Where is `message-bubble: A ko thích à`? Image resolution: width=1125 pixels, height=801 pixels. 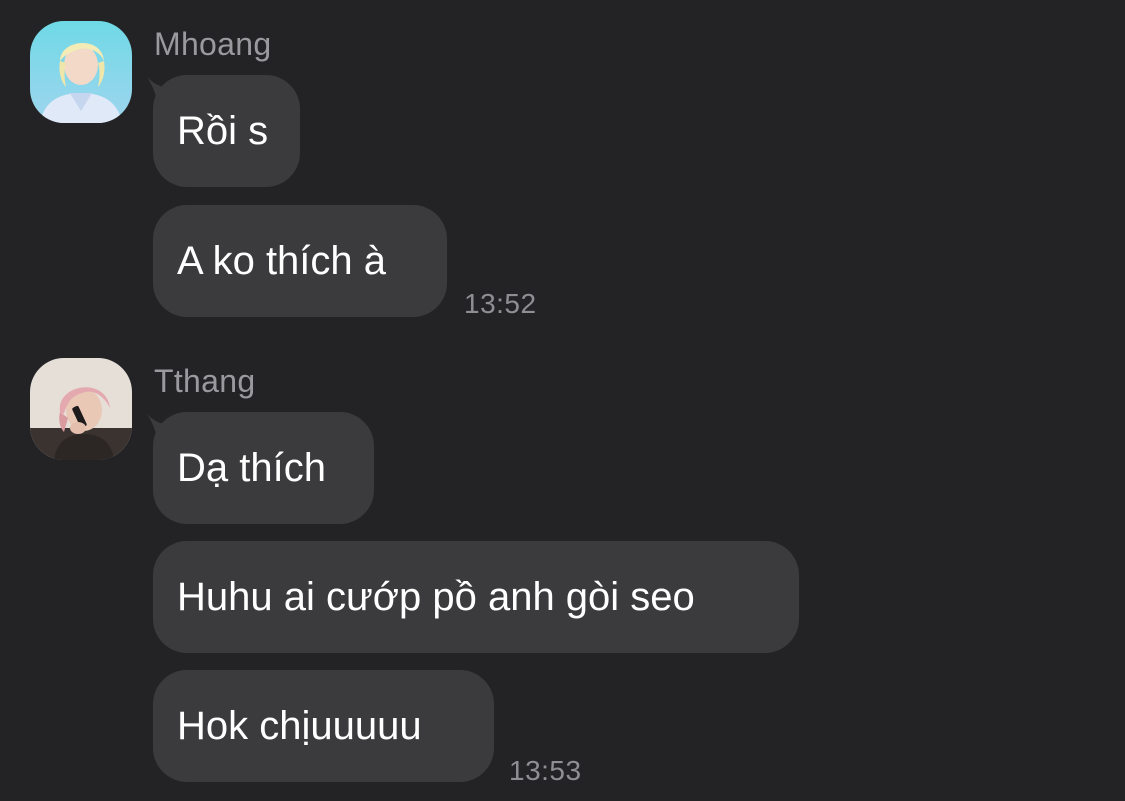 message-bubble: A ko thích à is located at coordinates (300, 261).